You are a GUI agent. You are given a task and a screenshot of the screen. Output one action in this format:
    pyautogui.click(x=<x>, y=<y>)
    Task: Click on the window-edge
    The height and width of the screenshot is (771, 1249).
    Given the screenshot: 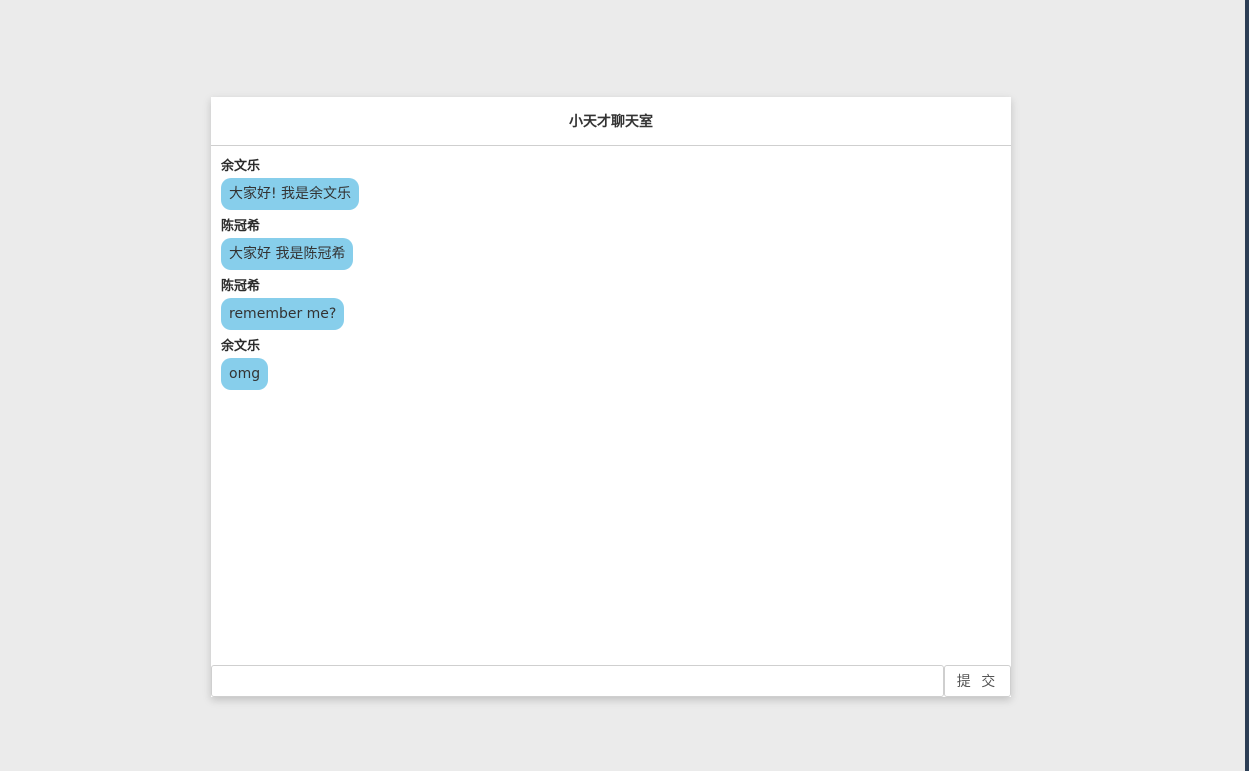 What is the action you would take?
    pyautogui.click(x=1247, y=385)
    